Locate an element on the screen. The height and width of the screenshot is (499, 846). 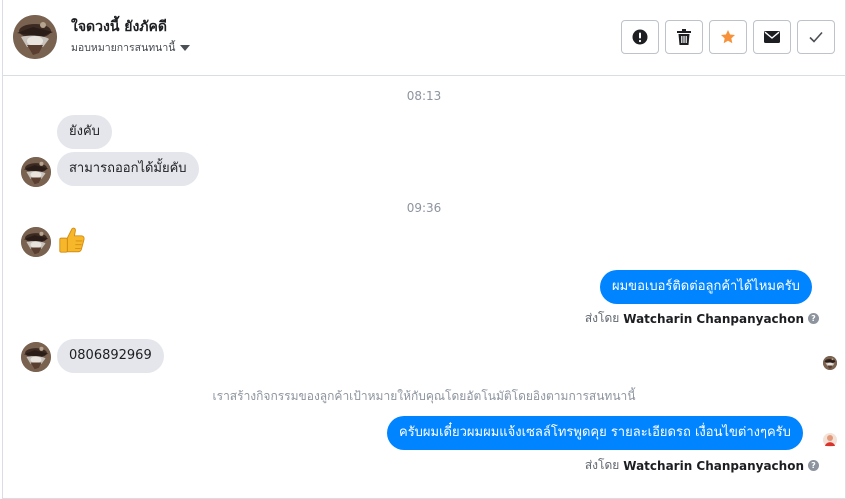
star-button is located at coordinates (728, 37).